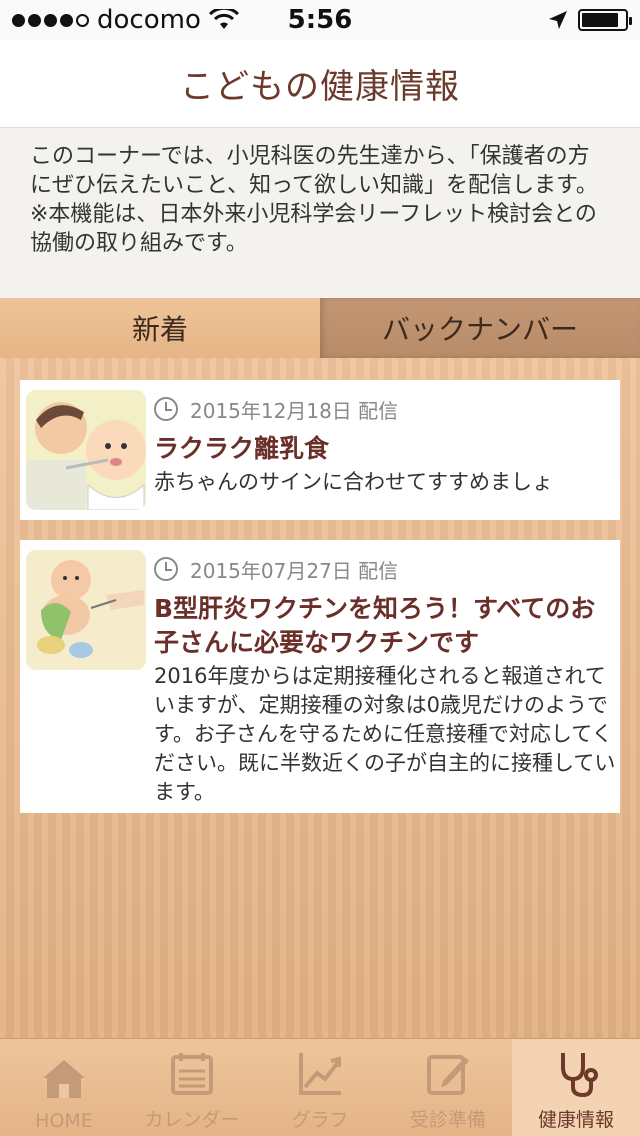  What do you see at coordinates (375, 625) in the screenshot?
I see `article-title: B型肝炎ワクチンを知ろう！すべてのお子さんに必要なワクチンです` at bounding box center [375, 625].